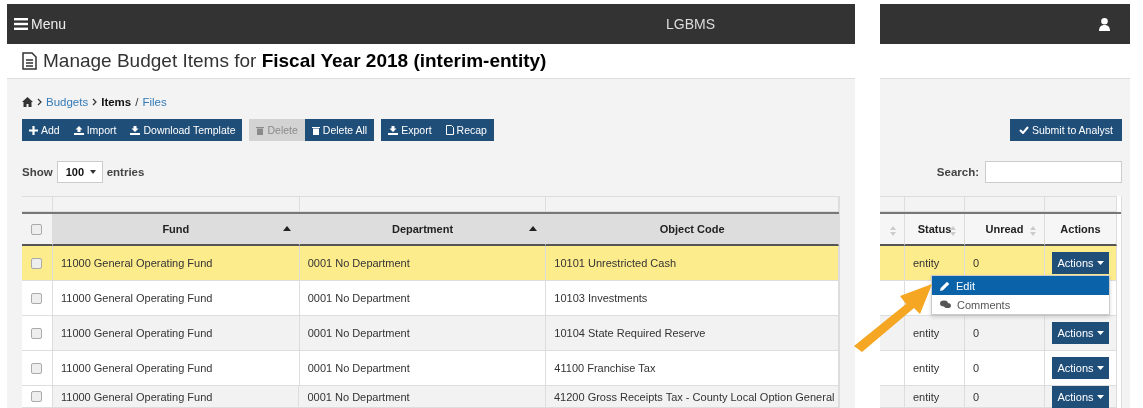 The width and height of the screenshot is (1143, 408). What do you see at coordinates (339, 130) in the screenshot?
I see `toolbar-button: Delete All` at bounding box center [339, 130].